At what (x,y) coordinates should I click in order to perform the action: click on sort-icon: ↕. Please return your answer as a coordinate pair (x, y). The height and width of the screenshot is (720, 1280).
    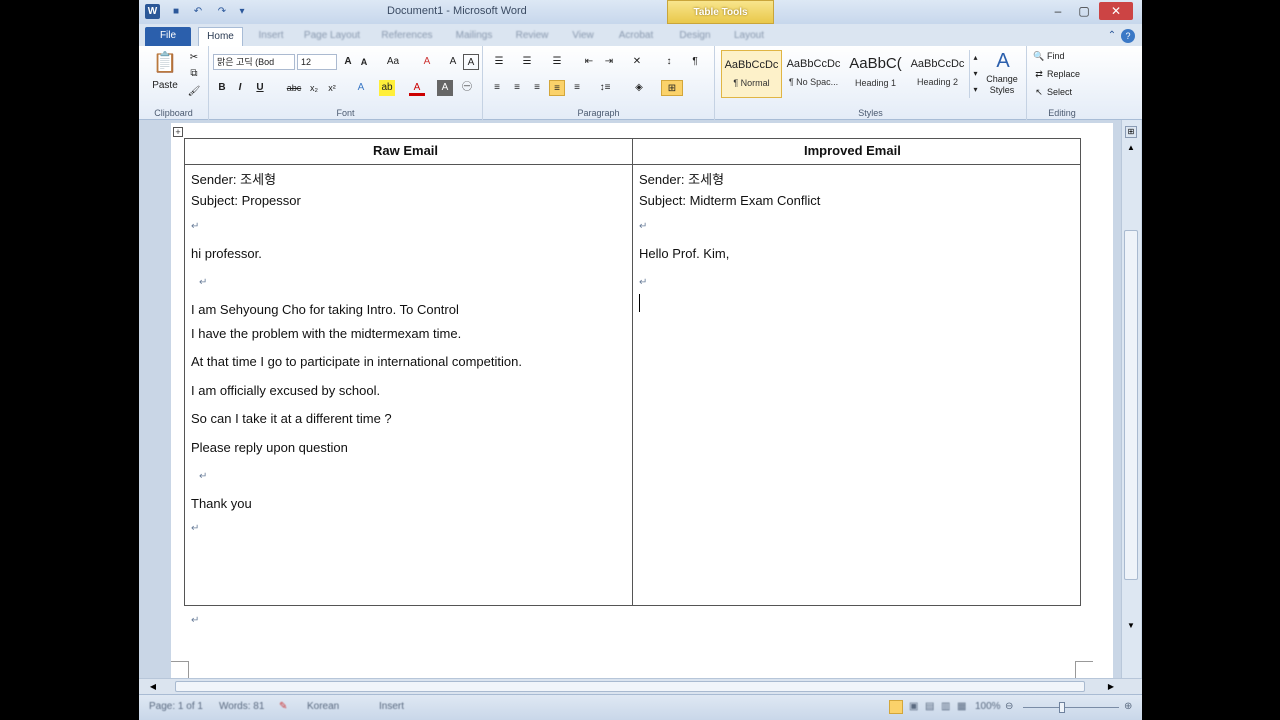
    Looking at the image, I should click on (669, 62).